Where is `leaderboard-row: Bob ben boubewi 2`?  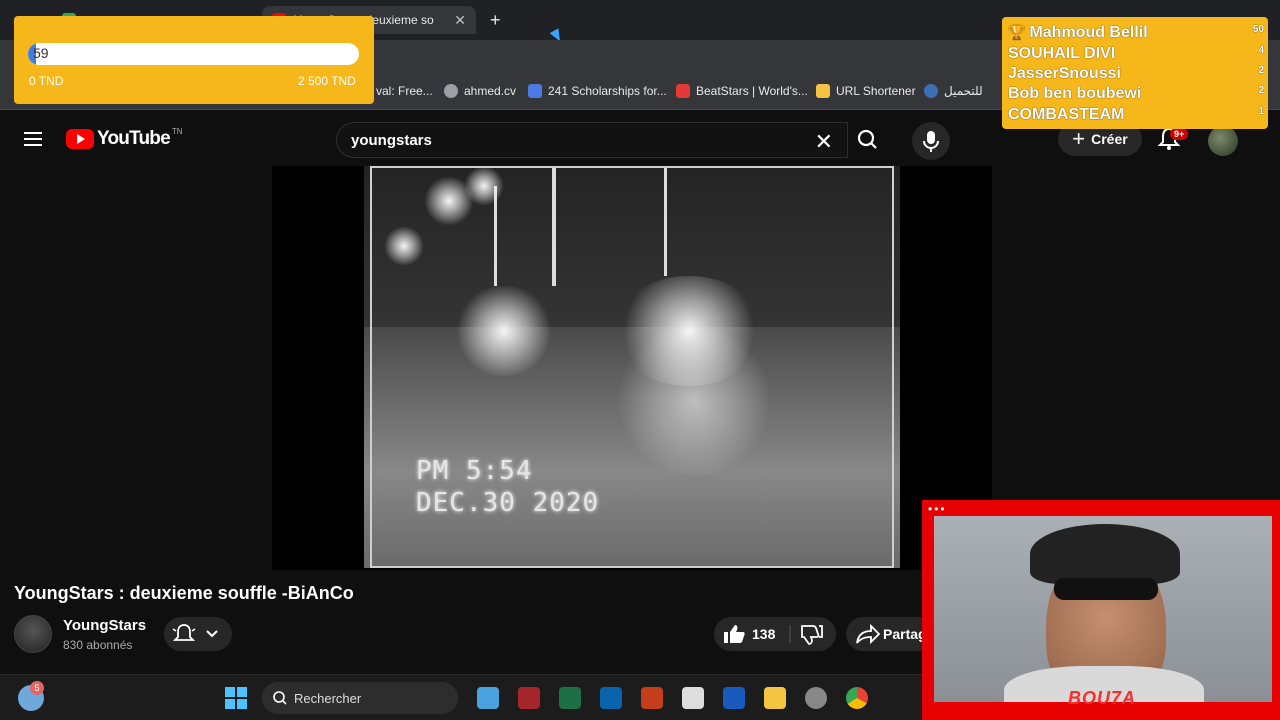 leaderboard-row: Bob ben boubewi 2 is located at coordinates (1136, 94).